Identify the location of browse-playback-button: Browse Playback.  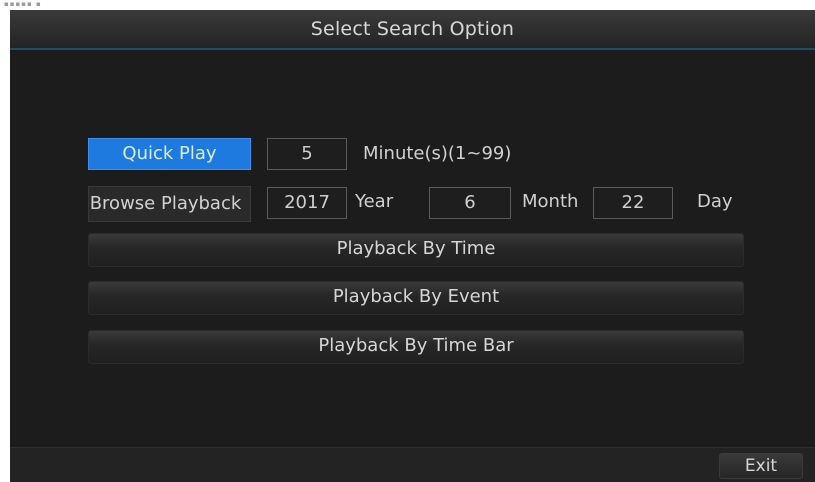
(169, 204).